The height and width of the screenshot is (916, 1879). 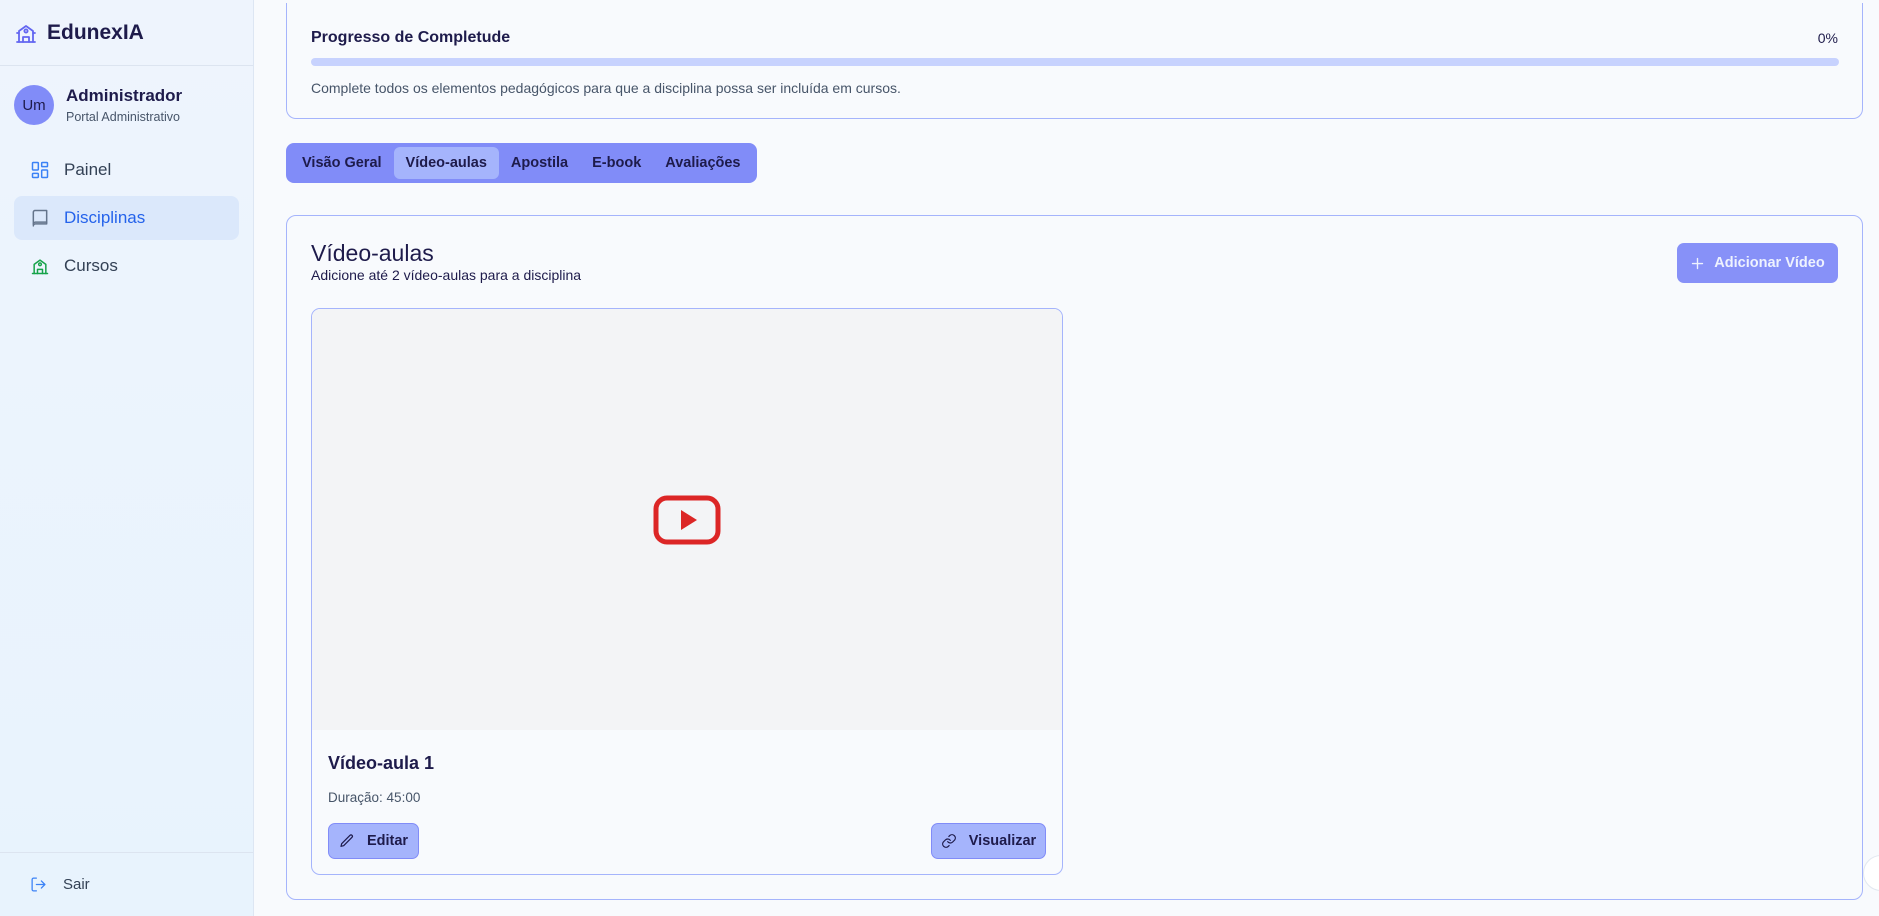 What do you see at coordinates (616, 163) in the screenshot?
I see `tab-ebook: E-book` at bounding box center [616, 163].